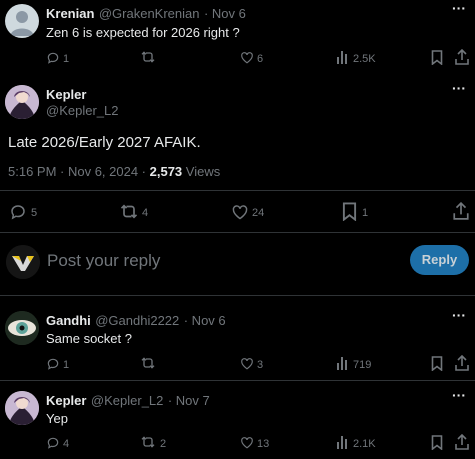  I want to click on post-timestamp: 5:16 PM · Nov 6, 2024 · 2,573 Views, so click(114, 171).